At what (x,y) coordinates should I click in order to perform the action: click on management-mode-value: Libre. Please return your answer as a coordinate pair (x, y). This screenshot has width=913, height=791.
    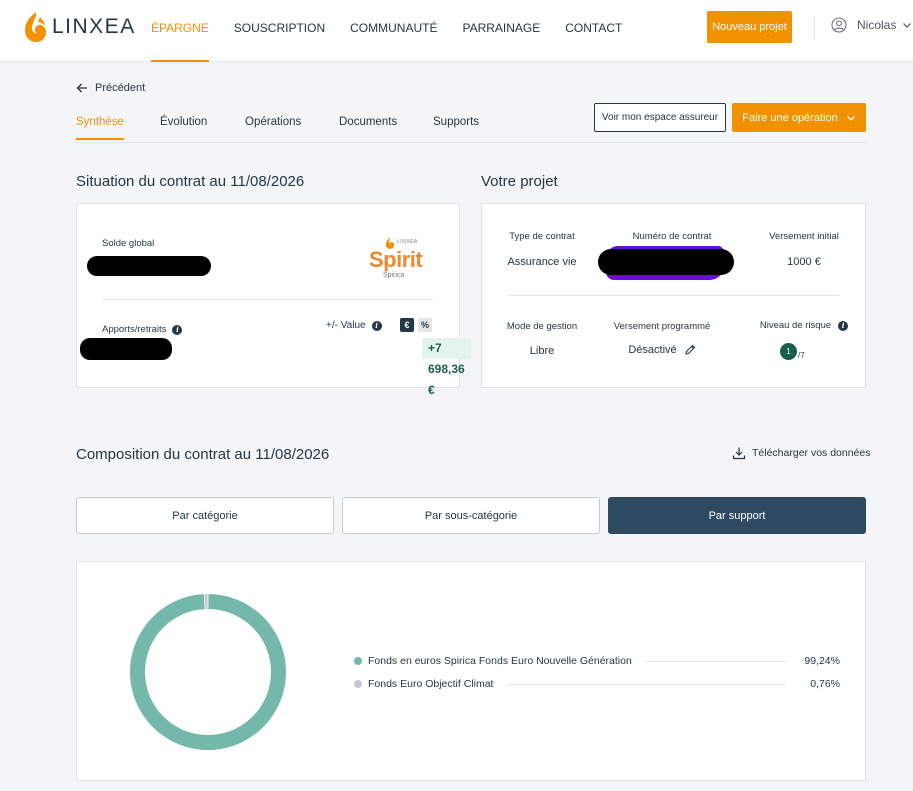
    Looking at the image, I should click on (542, 351).